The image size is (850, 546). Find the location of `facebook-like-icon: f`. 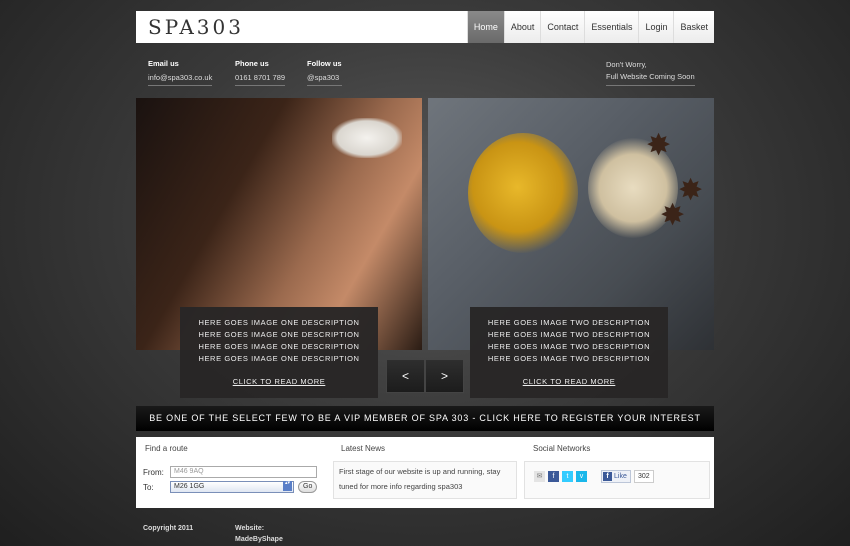

facebook-like-icon: f is located at coordinates (607, 476).